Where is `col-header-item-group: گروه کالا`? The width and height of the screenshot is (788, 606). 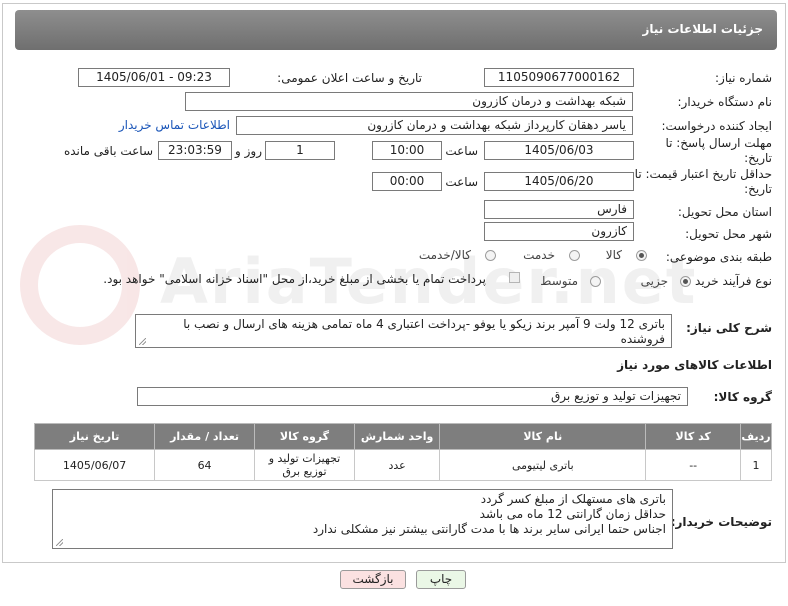
col-header-item-group: گروه کالا is located at coordinates (304, 436).